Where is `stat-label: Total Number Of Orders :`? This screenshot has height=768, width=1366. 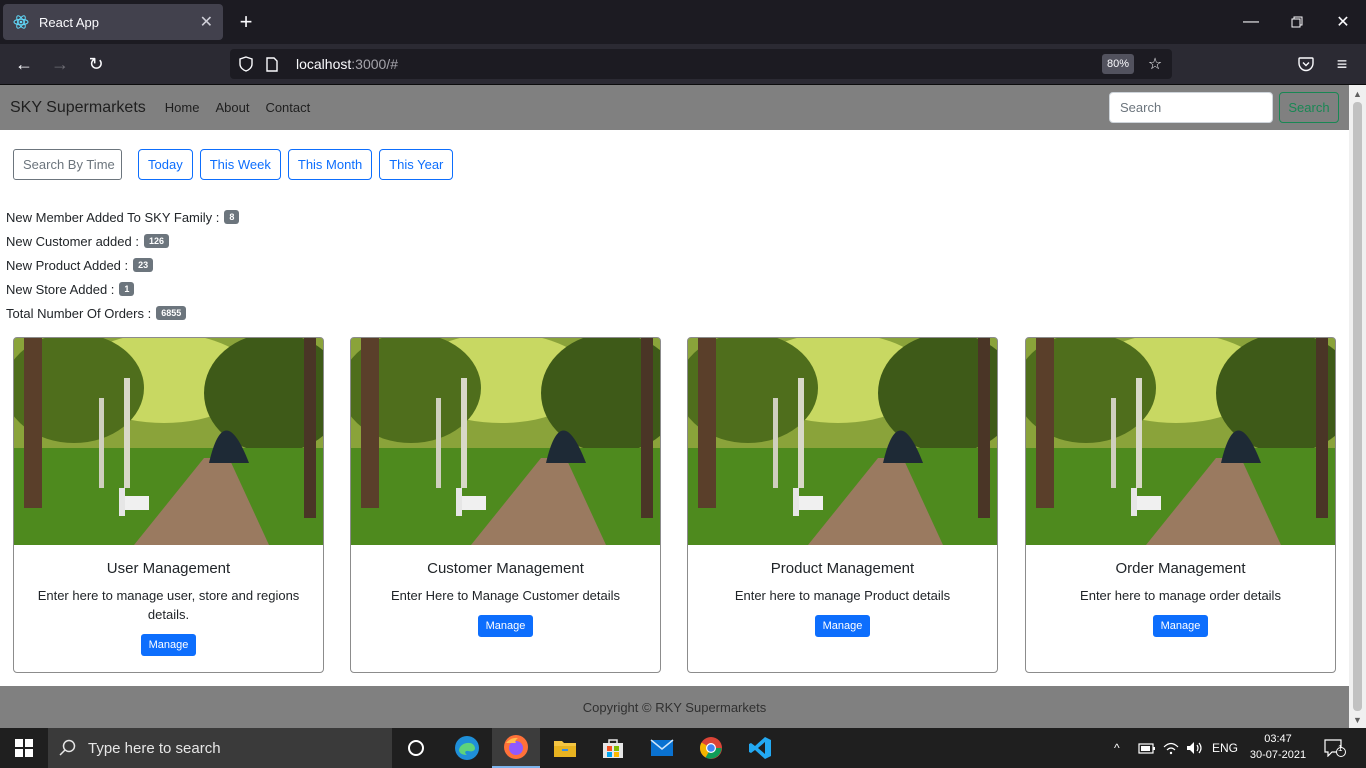
stat-label: Total Number Of Orders : is located at coordinates (79, 313).